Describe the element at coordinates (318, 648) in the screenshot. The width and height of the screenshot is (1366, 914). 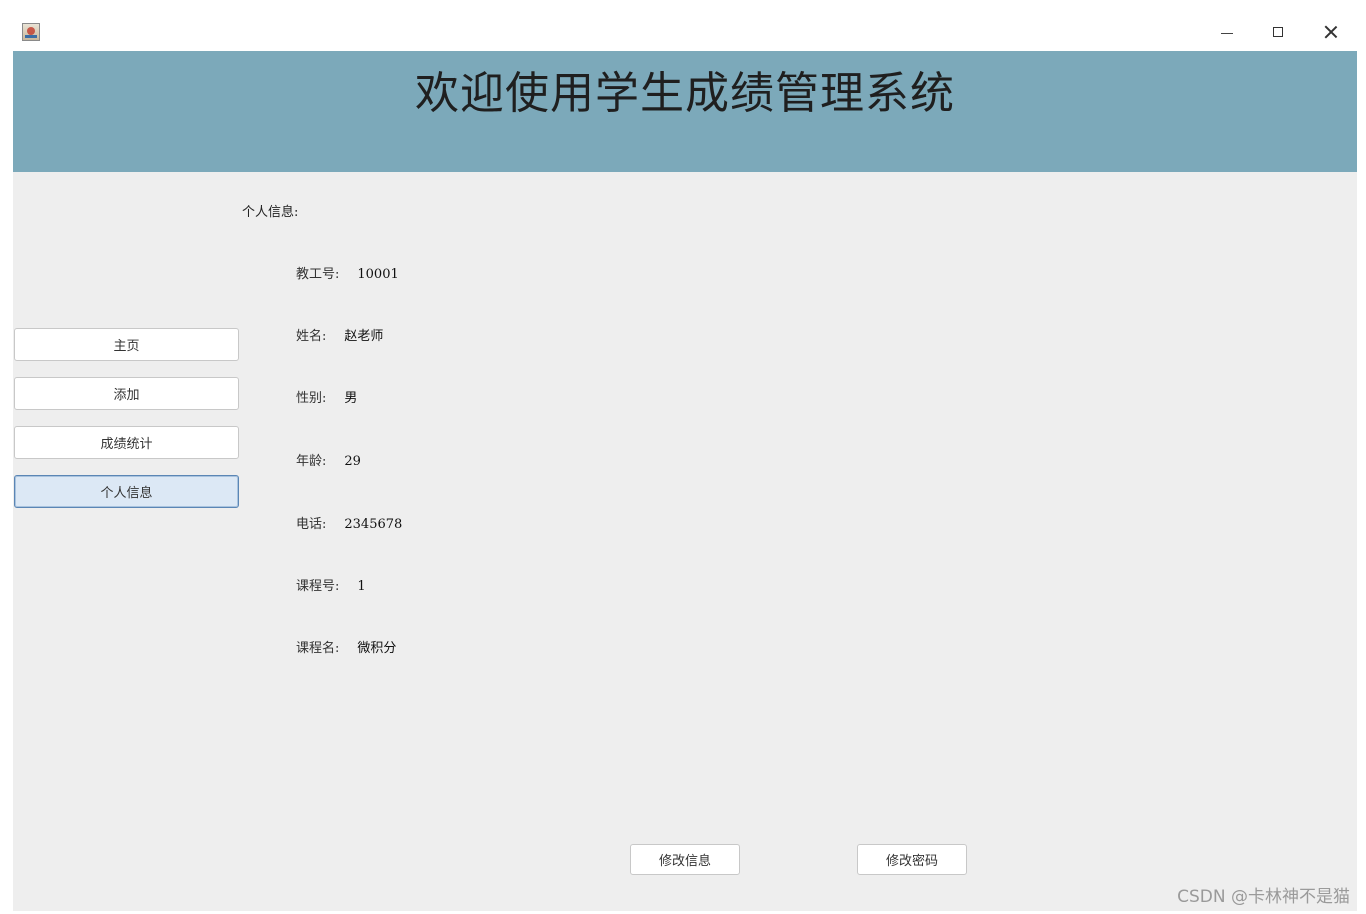
I see `course-name-label: 课程名:` at that location.